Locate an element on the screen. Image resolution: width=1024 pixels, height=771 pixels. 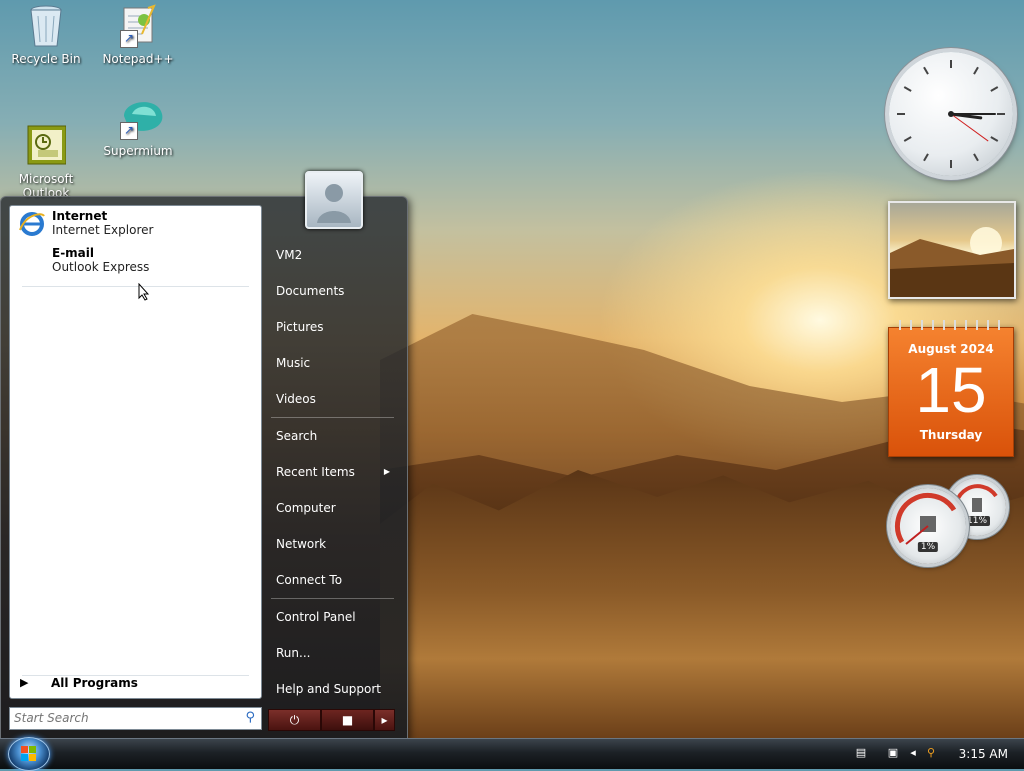
calendar-rings is located at coordinates (951, 325).